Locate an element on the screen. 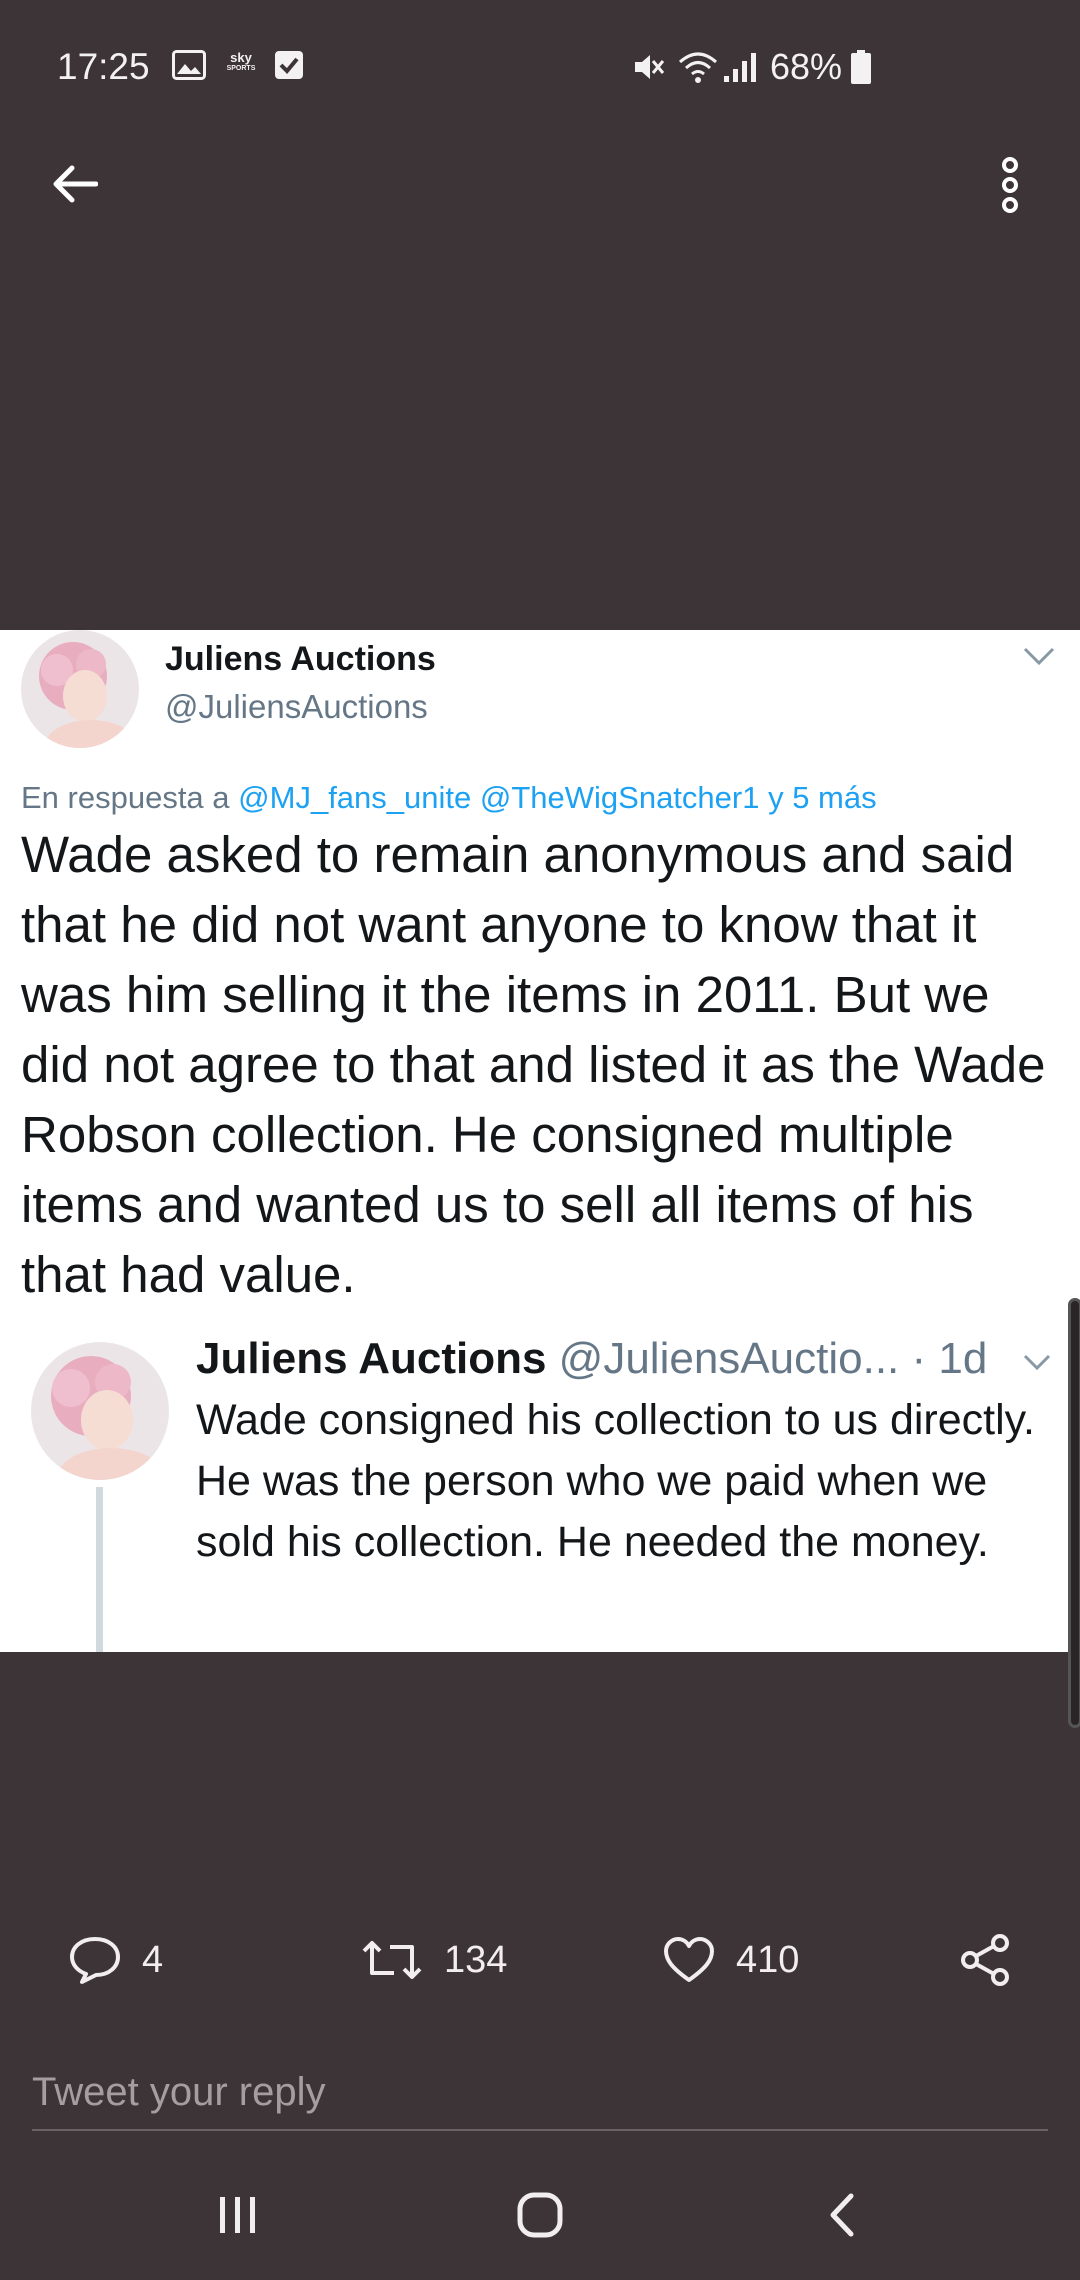 The image size is (1080, 2280). quoted-tweet-header: Juliens Auctions @JuliensAuctio... · 1d is located at coordinates (591, 1359).